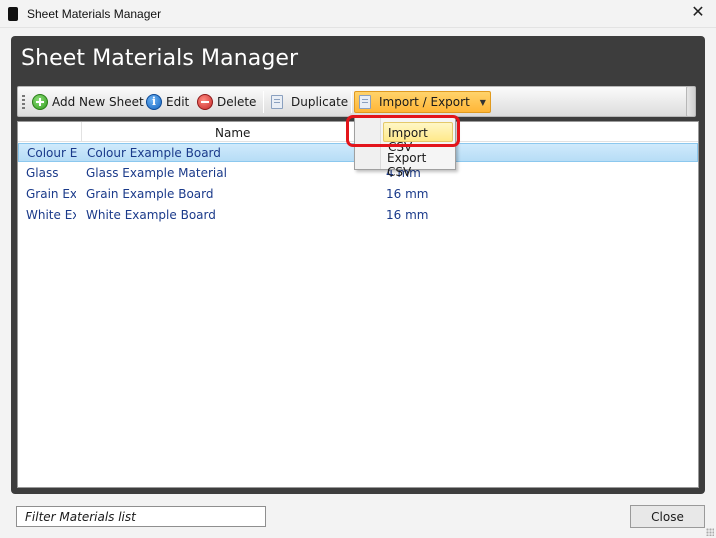 The image size is (716, 538). I want to click on duplicate-label: Duplicate, so click(320, 102).